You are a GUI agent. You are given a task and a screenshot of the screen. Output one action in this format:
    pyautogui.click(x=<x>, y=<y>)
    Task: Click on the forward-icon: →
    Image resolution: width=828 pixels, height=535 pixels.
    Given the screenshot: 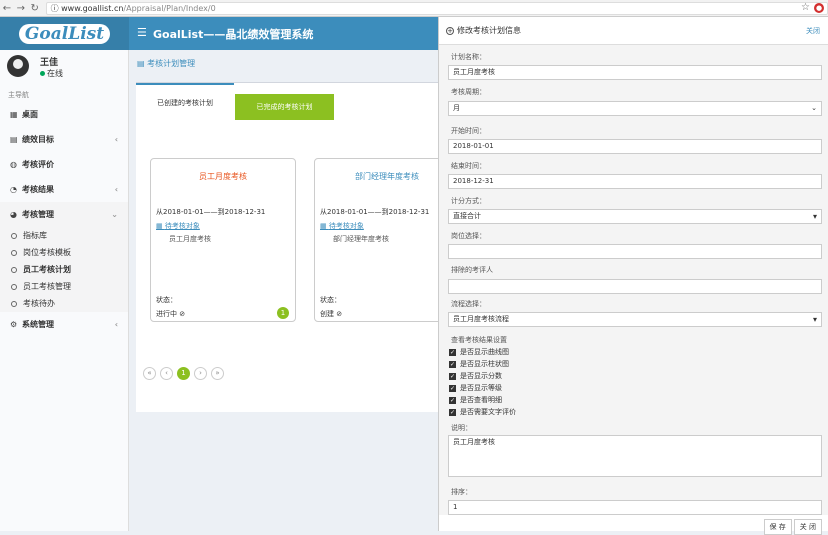 What is the action you would take?
    pyautogui.click(x=21, y=8)
    